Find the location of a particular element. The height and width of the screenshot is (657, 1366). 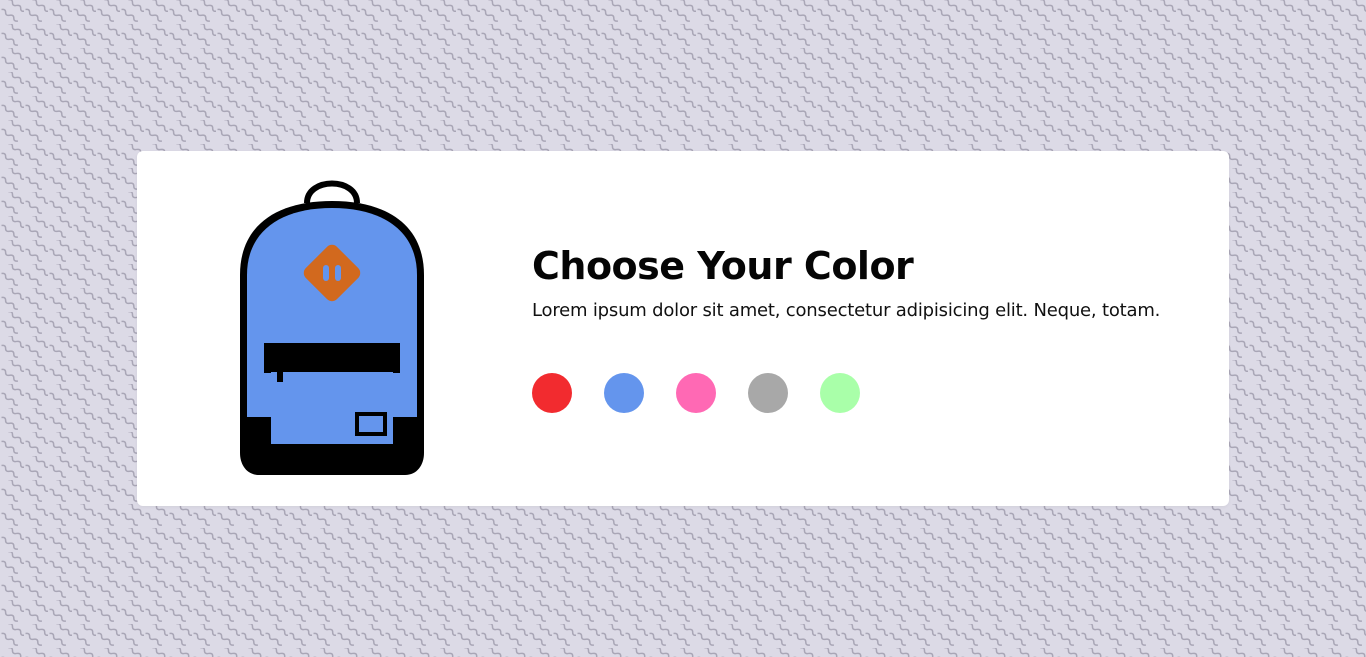

backpack-icon is located at coordinates (332, 327).